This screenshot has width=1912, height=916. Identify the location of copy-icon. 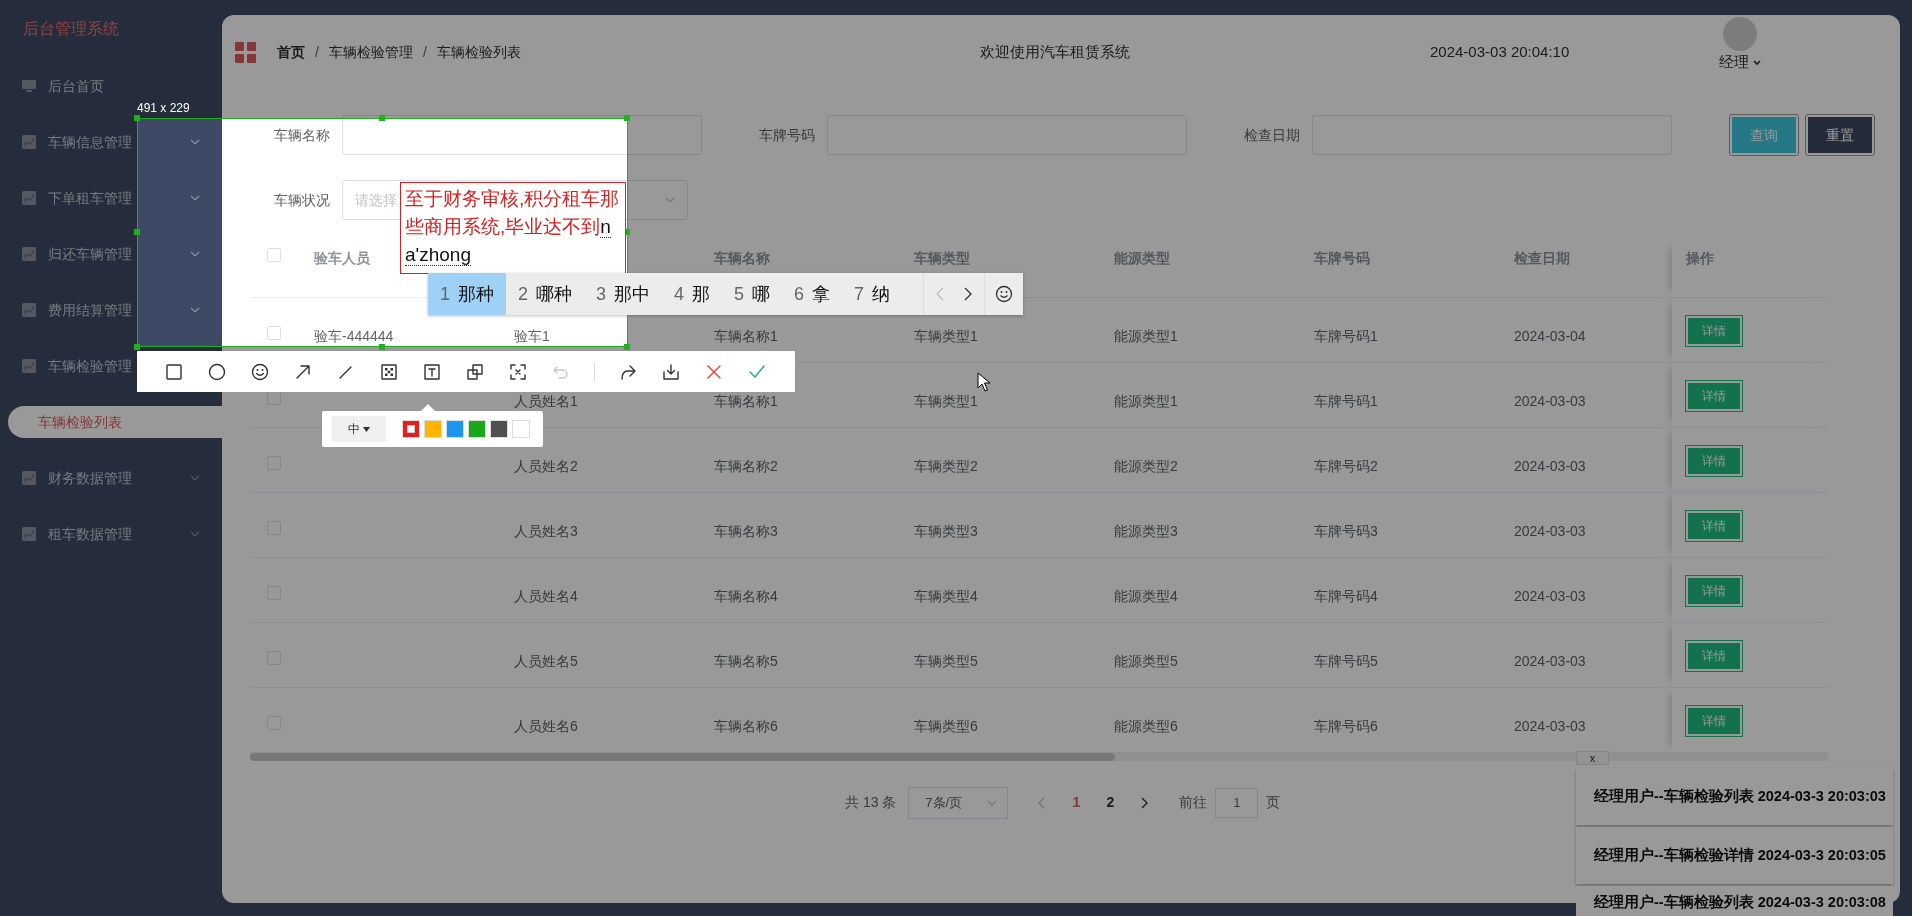
(475, 371).